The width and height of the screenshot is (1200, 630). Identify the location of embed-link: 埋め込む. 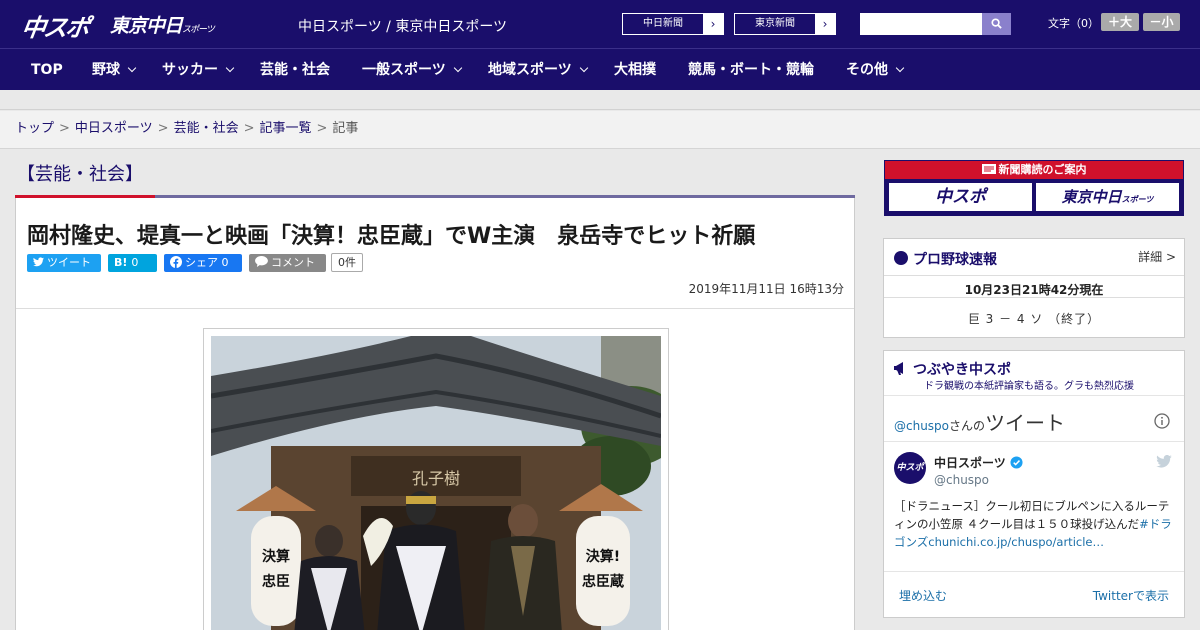
(923, 595).